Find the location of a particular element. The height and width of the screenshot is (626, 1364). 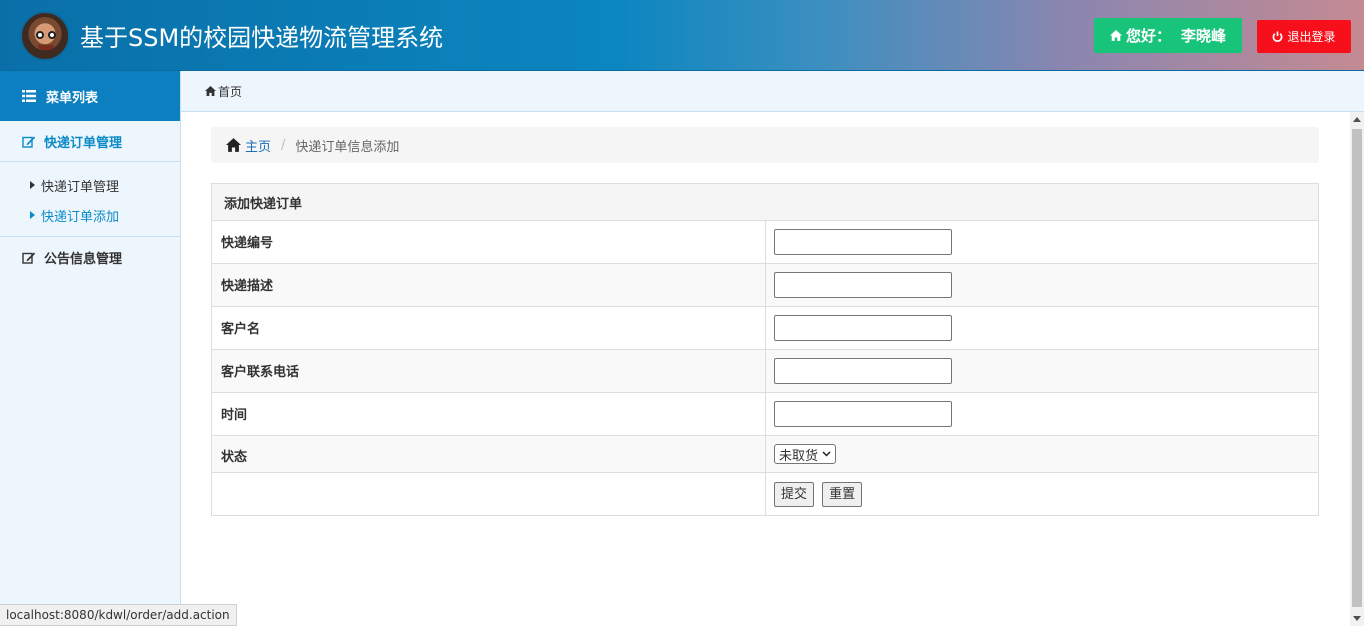

sidebar-submenu: 快递订单管理 快递订单添加 is located at coordinates (90, 199).